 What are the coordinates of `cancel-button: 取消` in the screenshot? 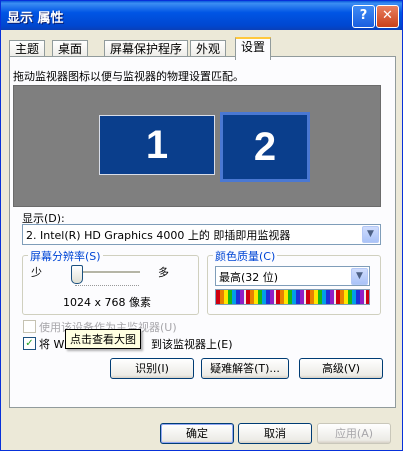 It's located at (275, 433).